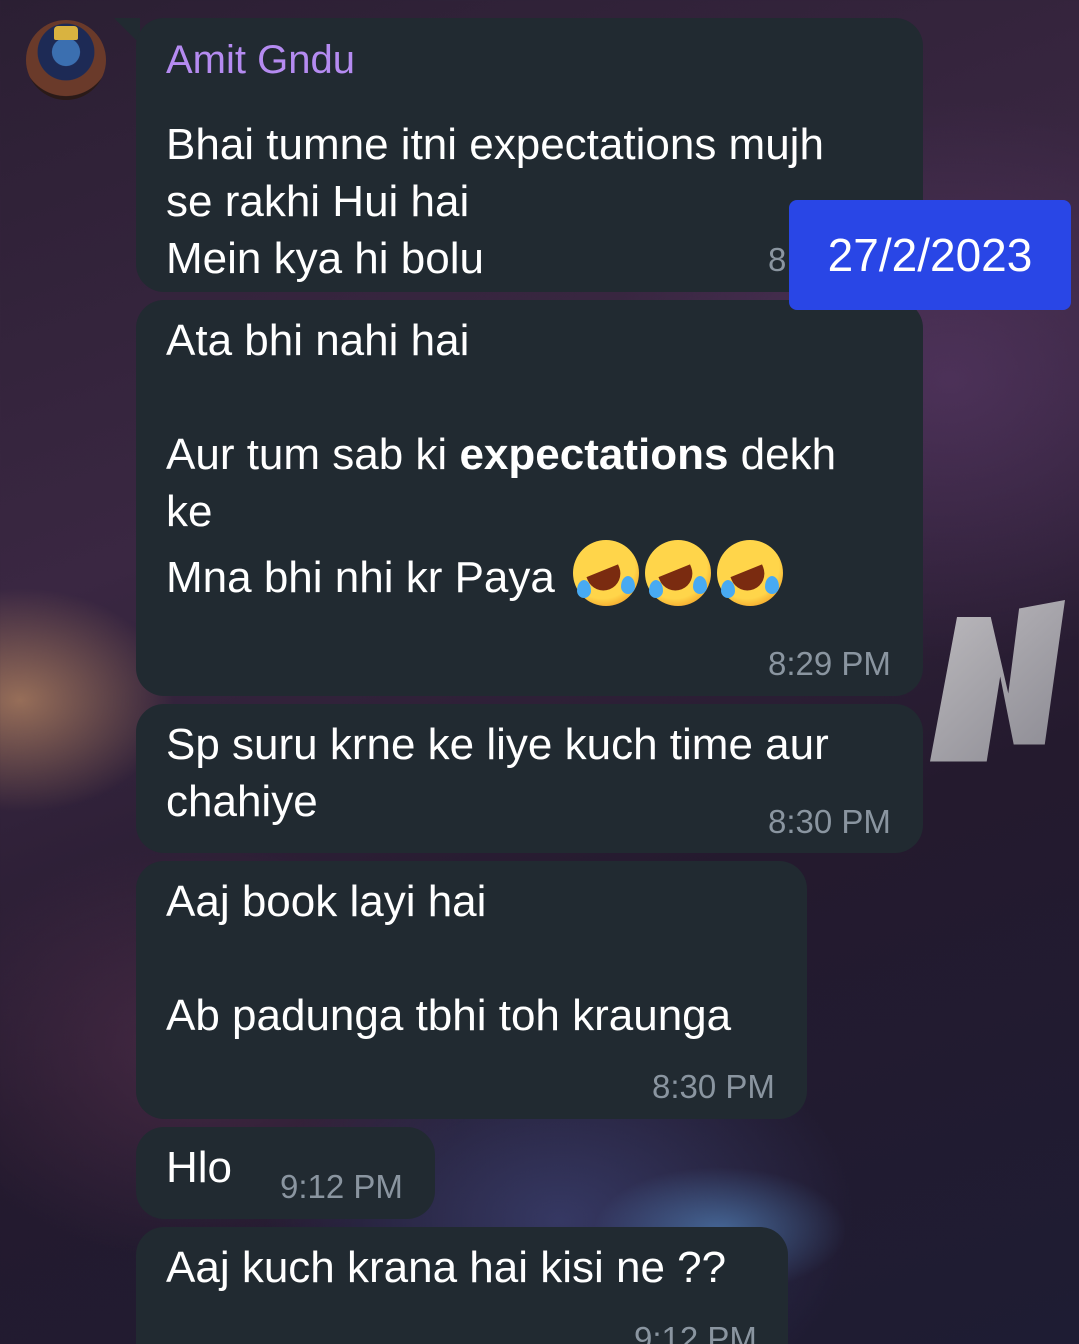  I want to click on message-time: 8, so click(777, 259).